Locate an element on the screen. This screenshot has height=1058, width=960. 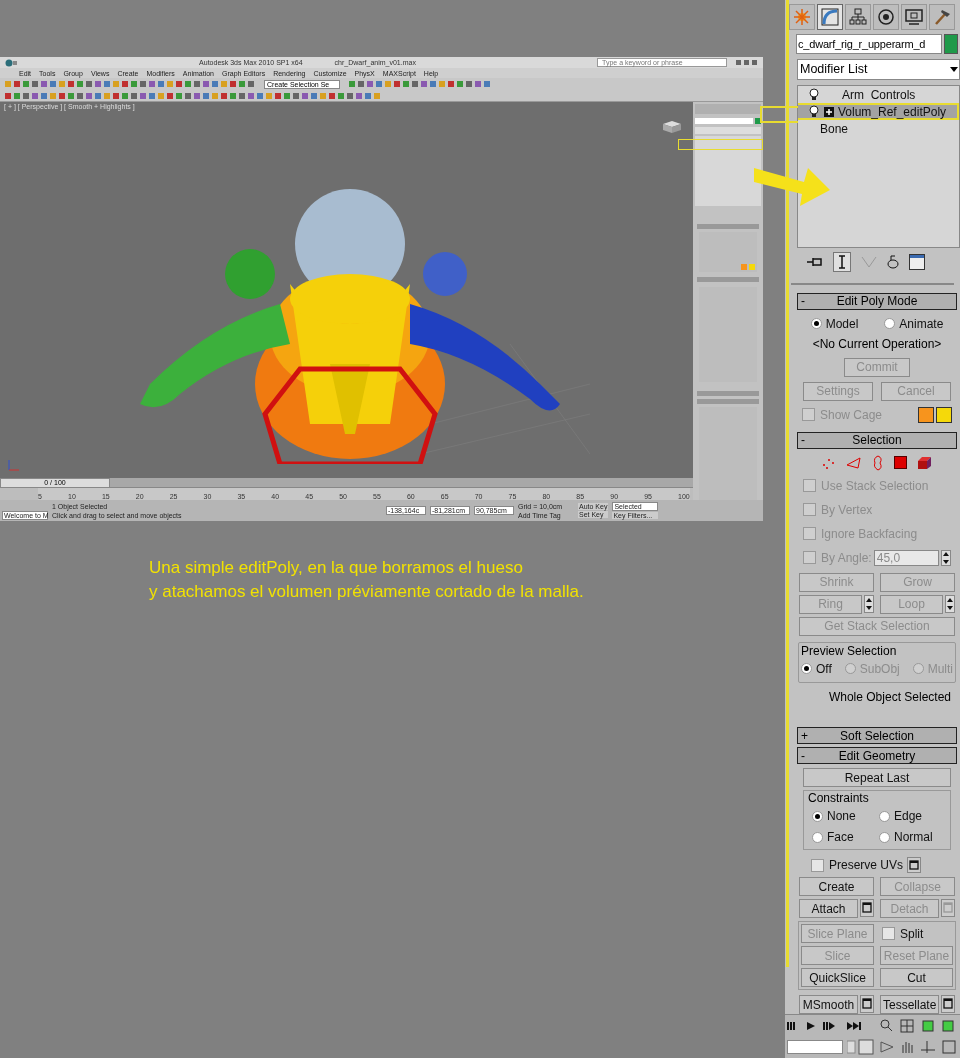
operation-text: <No Current Operation> is located at coordinates (877, 344).